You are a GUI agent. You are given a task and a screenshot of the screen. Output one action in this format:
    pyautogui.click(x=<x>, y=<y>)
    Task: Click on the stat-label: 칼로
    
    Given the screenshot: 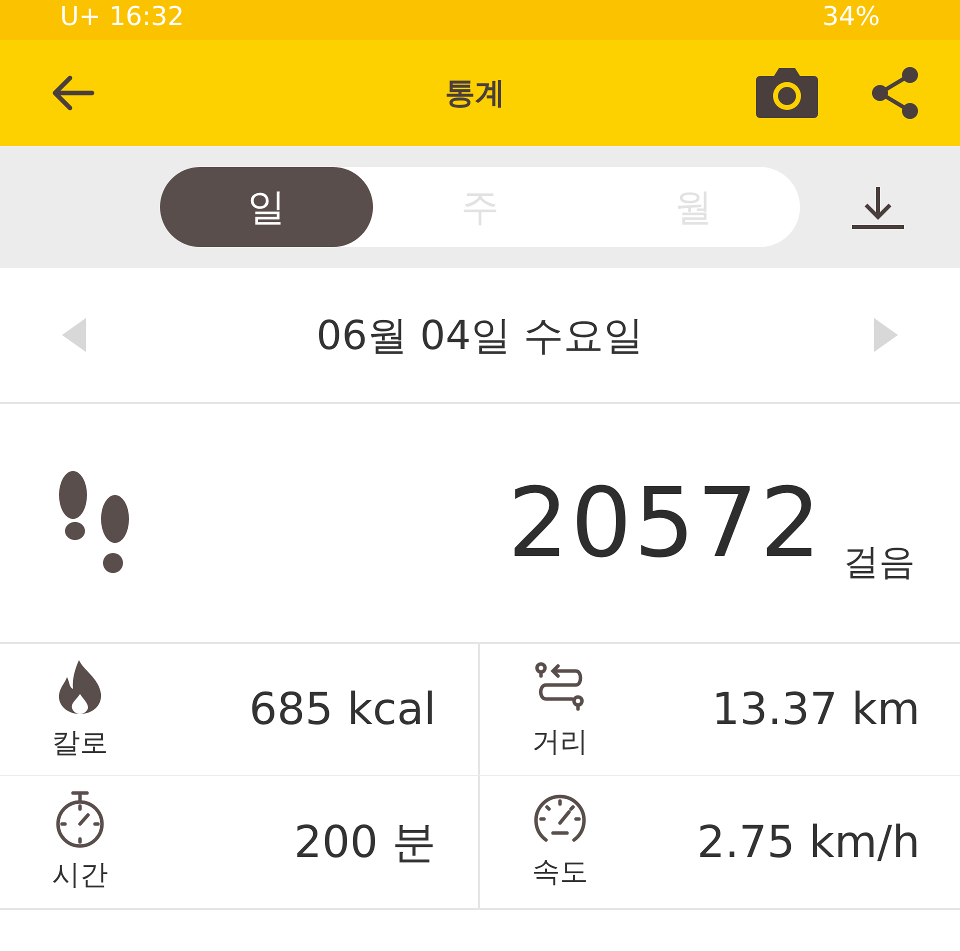 What is the action you would take?
    pyautogui.click(x=80, y=742)
    